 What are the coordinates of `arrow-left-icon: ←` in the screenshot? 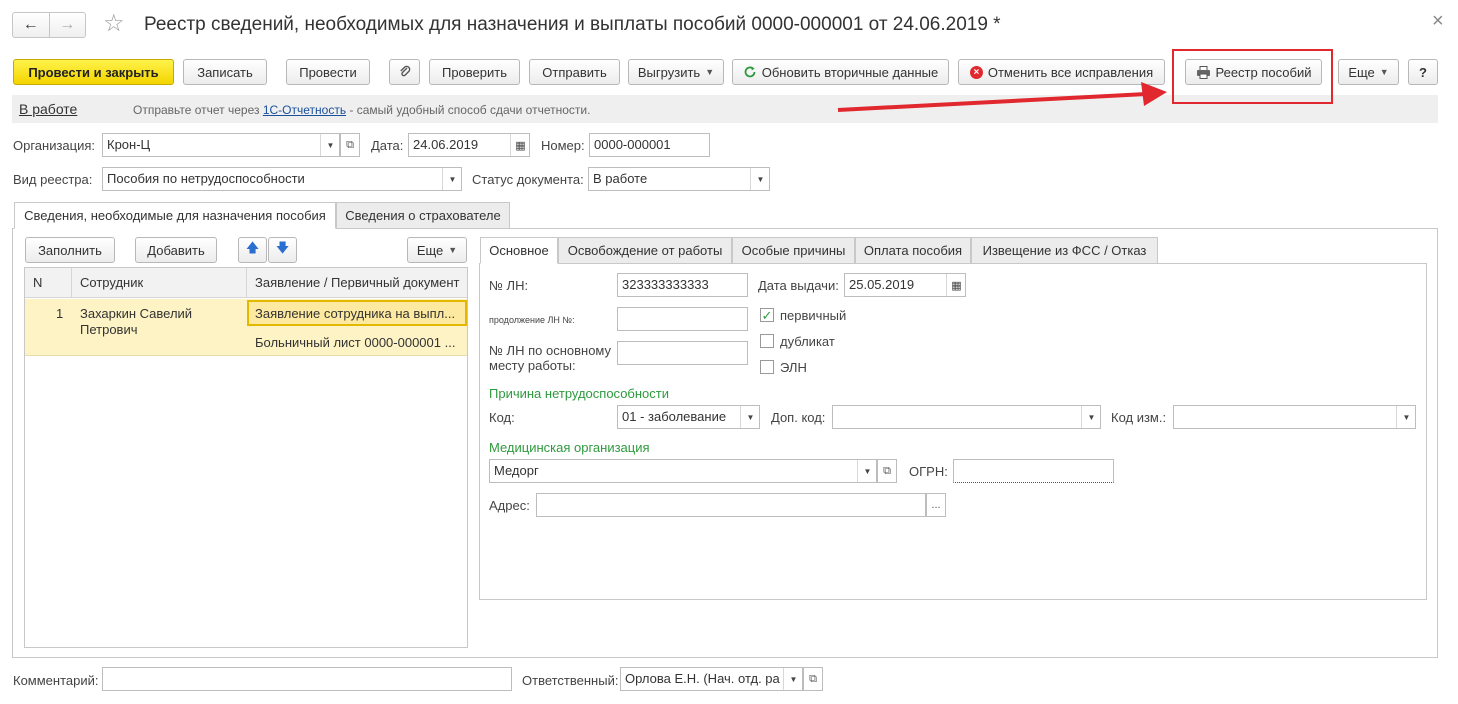 It's located at (30, 24).